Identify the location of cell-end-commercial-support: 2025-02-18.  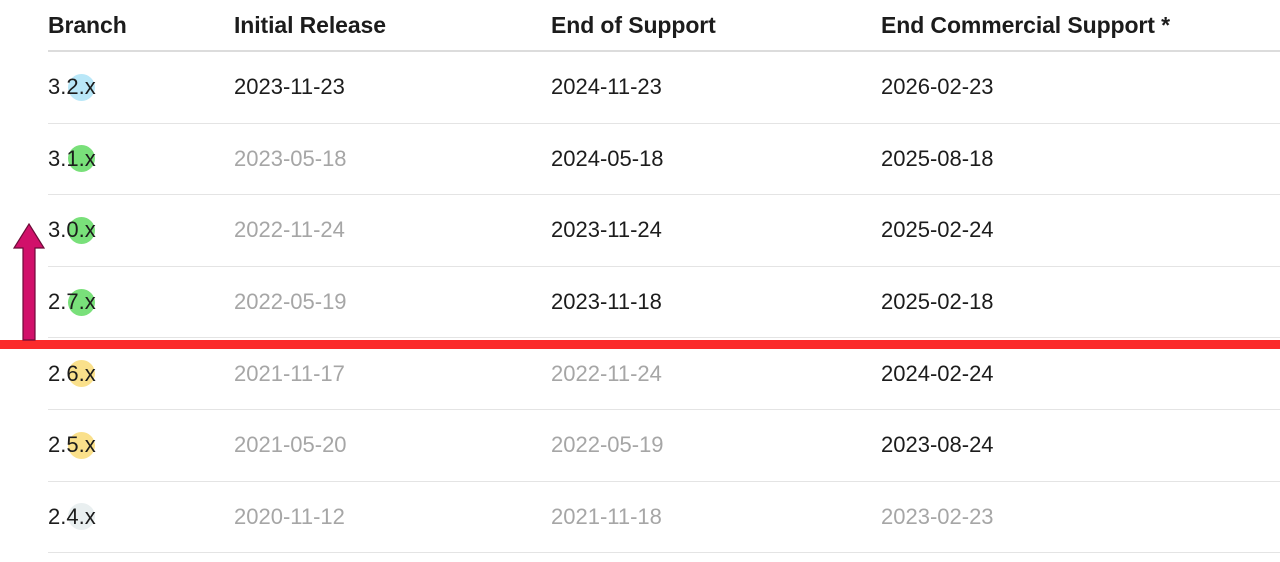
(1080, 302).